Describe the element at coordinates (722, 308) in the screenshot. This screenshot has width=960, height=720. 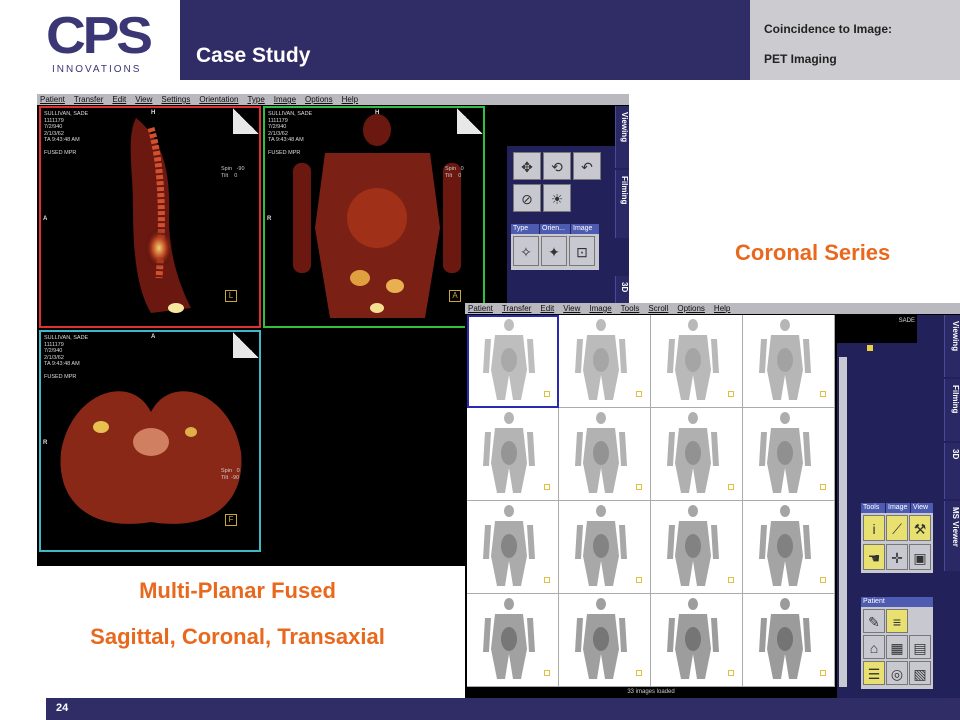
I see `coronal-menu-help: Help` at that location.